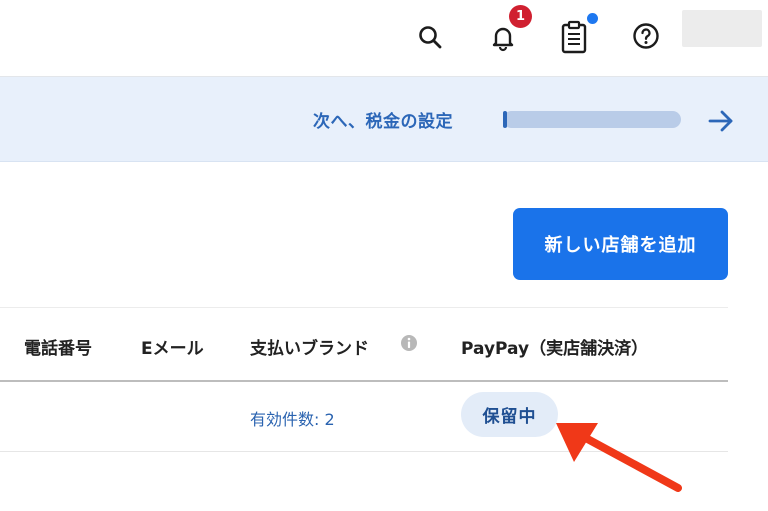  I want to click on table-header-divider, so click(364, 381).